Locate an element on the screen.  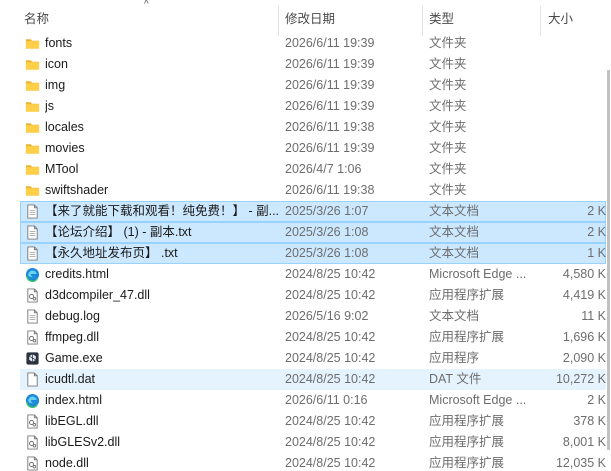
file-row: libEGL.dll 2024/8/25 10:42 应用程序扩展 378 K is located at coordinates (313, 421).